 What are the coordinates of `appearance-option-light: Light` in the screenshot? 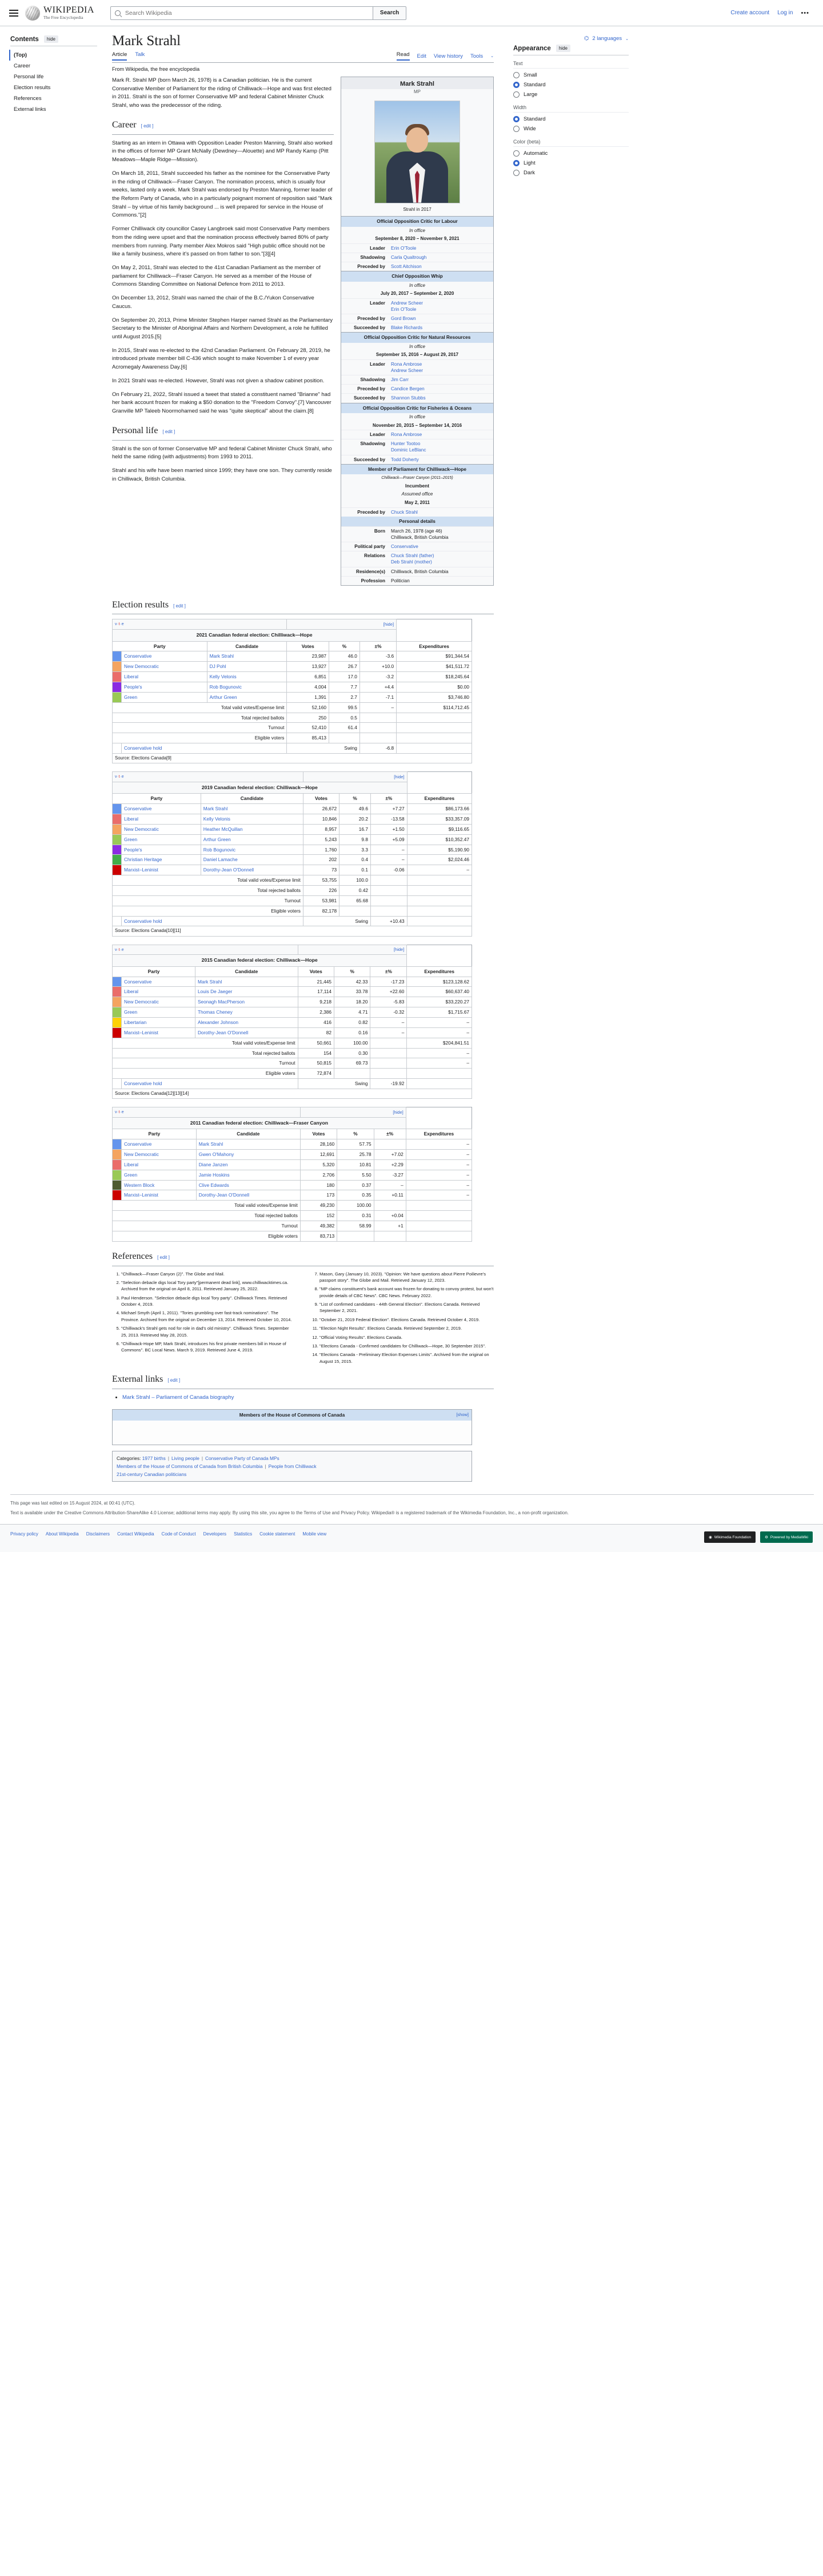 It's located at (571, 163).